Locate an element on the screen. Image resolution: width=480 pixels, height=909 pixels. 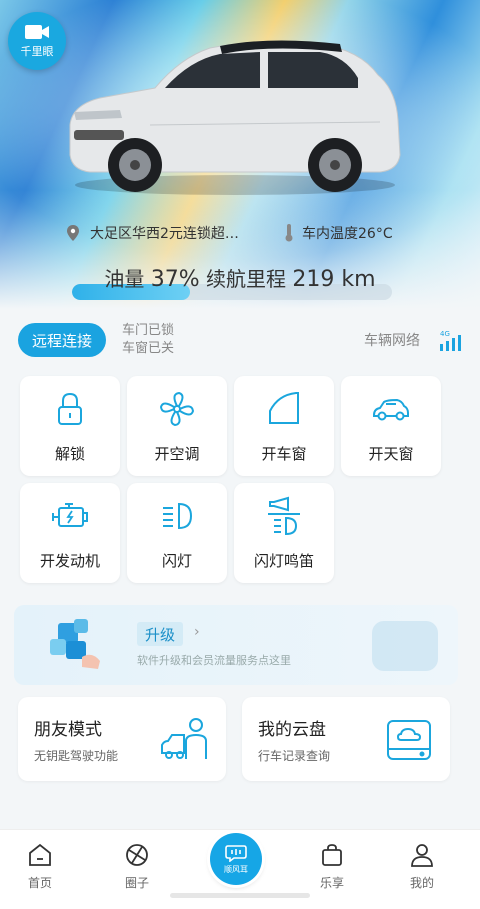
control-label: 开车窗 is located at coordinates (284, 453).